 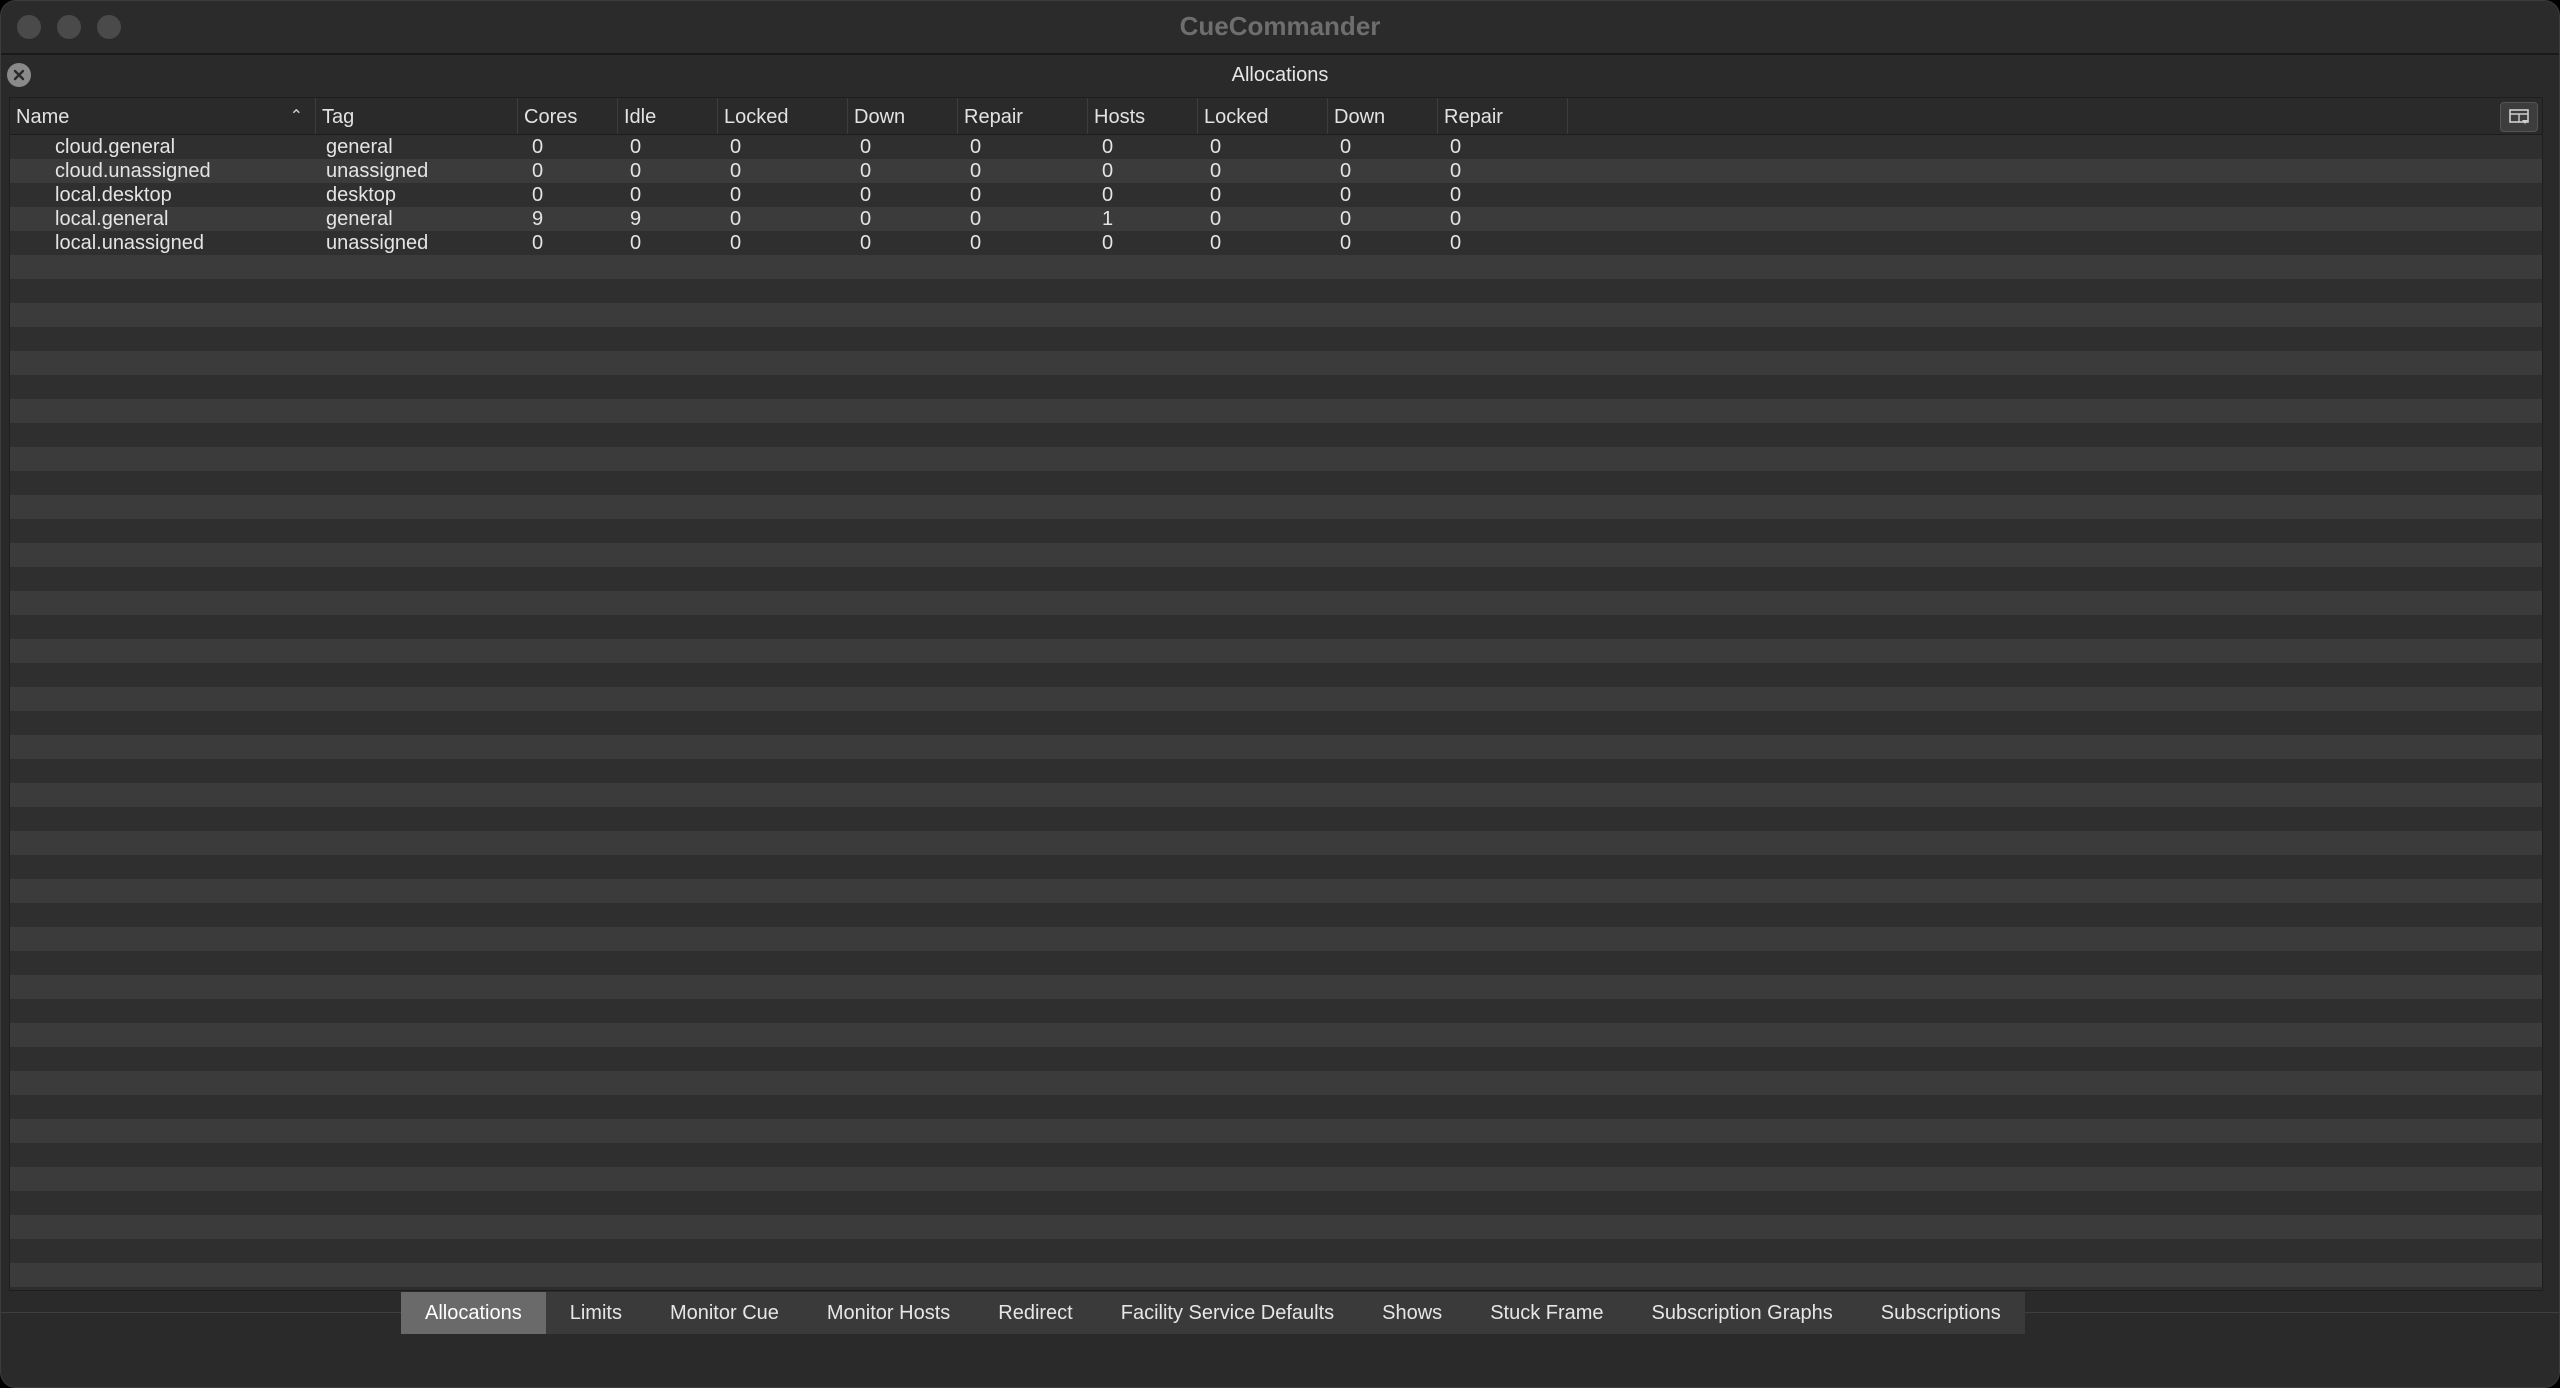 I want to click on column-header-locked-4: Locked, so click(x=783, y=116).